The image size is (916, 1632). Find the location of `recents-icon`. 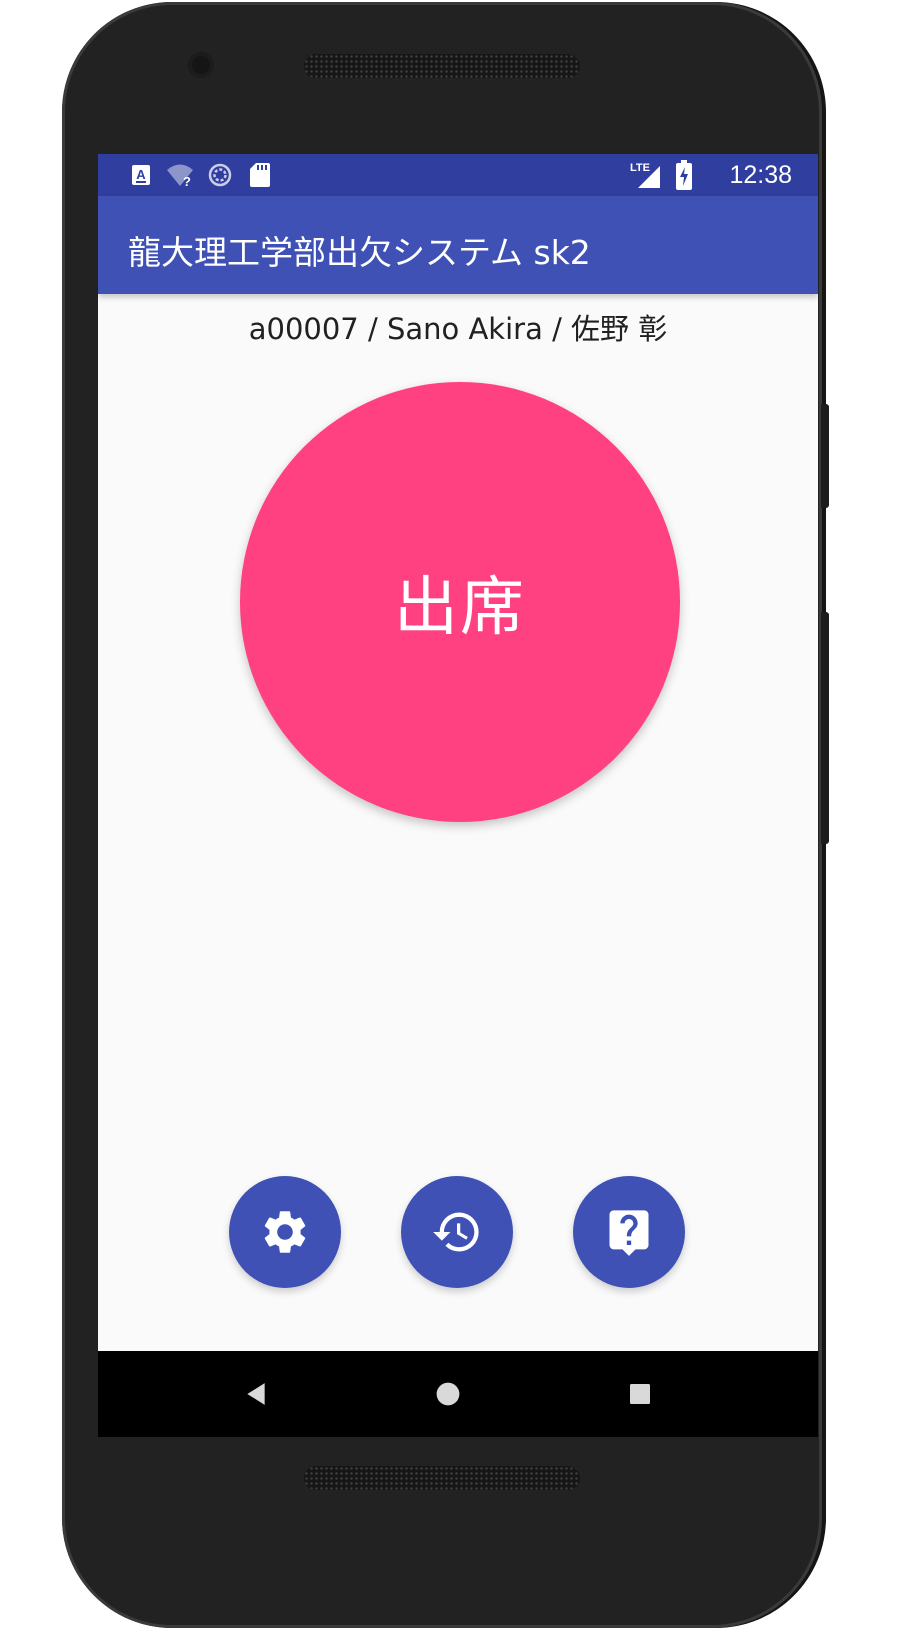

recents-icon is located at coordinates (640, 1394).